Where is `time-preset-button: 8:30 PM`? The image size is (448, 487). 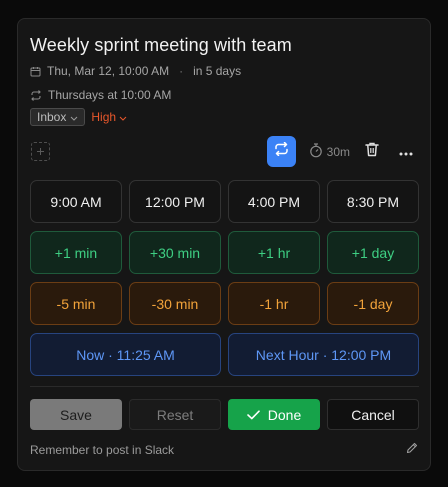 time-preset-button: 8:30 PM is located at coordinates (373, 201).